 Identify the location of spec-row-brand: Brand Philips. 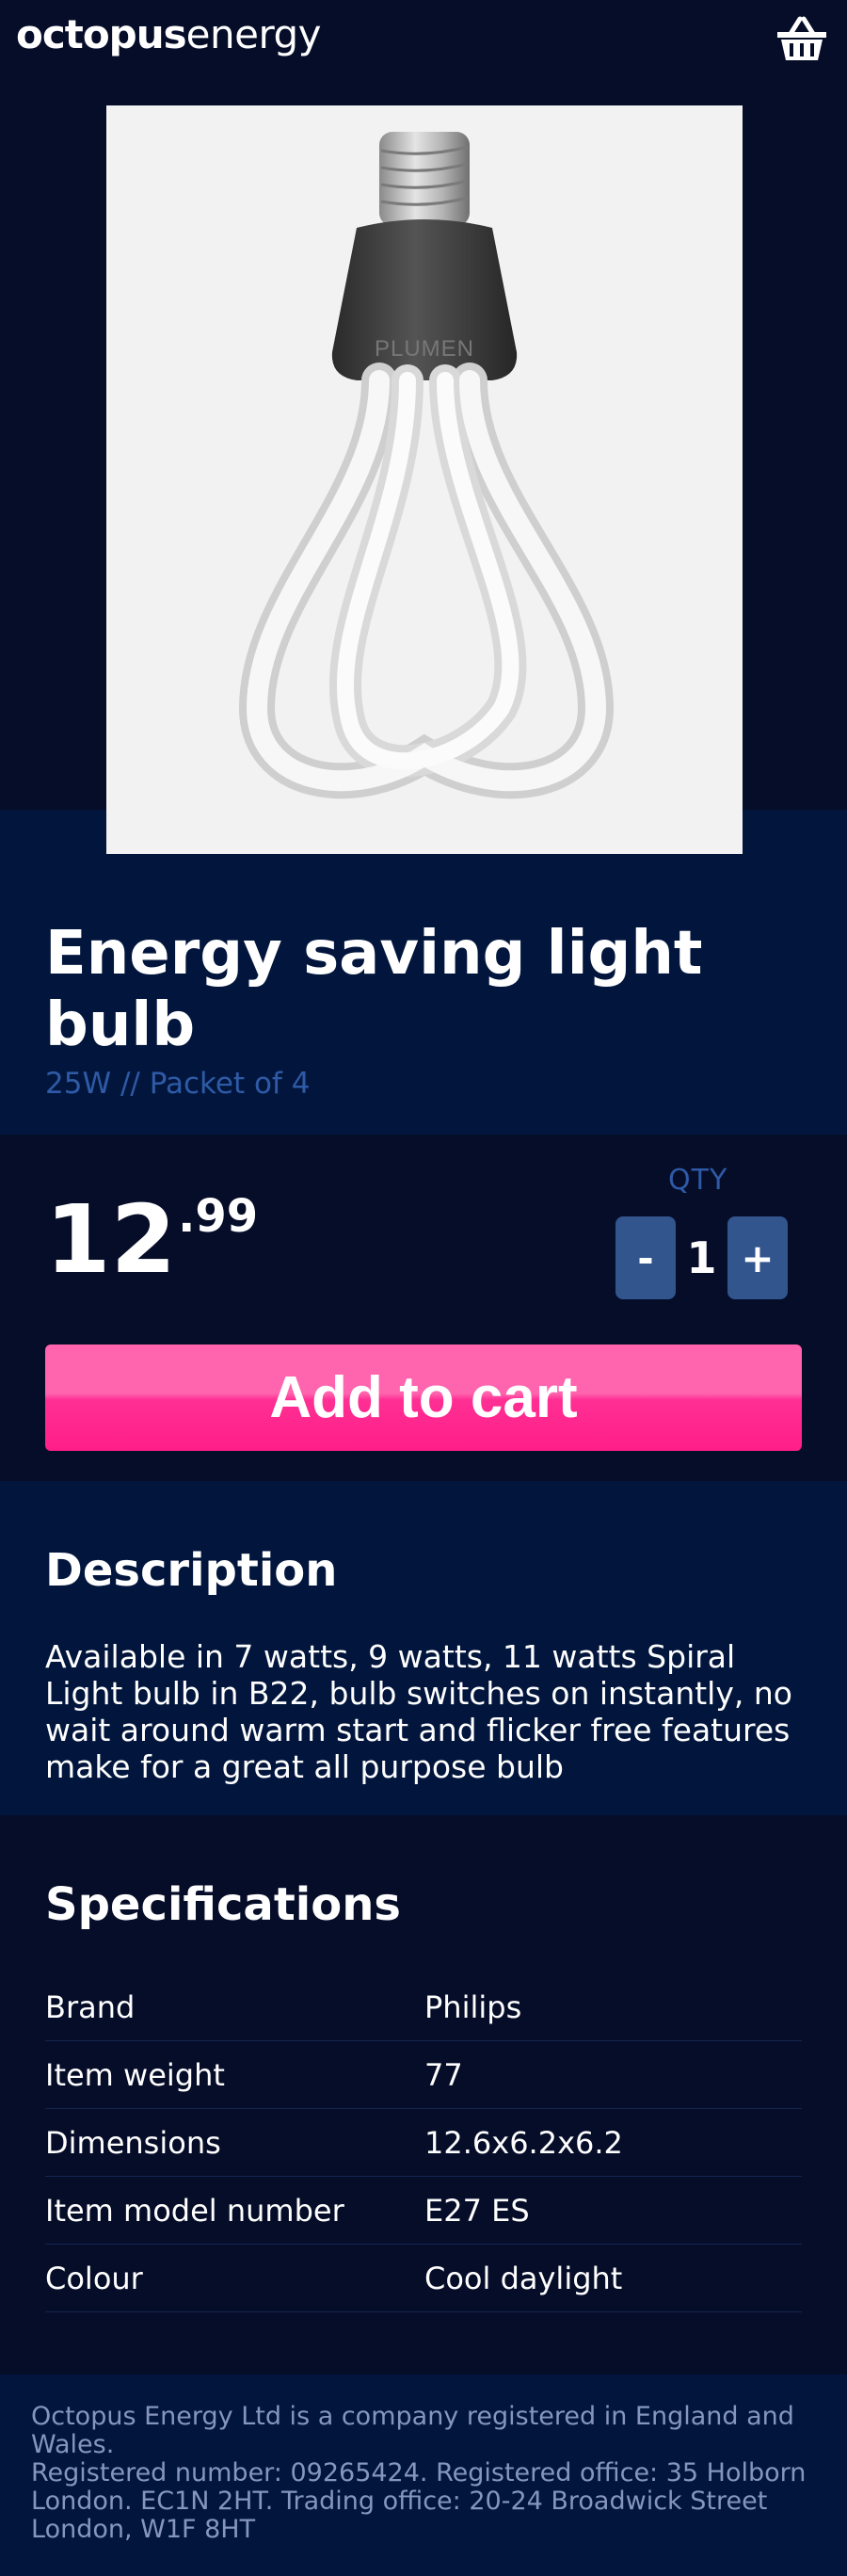
(423, 2007).